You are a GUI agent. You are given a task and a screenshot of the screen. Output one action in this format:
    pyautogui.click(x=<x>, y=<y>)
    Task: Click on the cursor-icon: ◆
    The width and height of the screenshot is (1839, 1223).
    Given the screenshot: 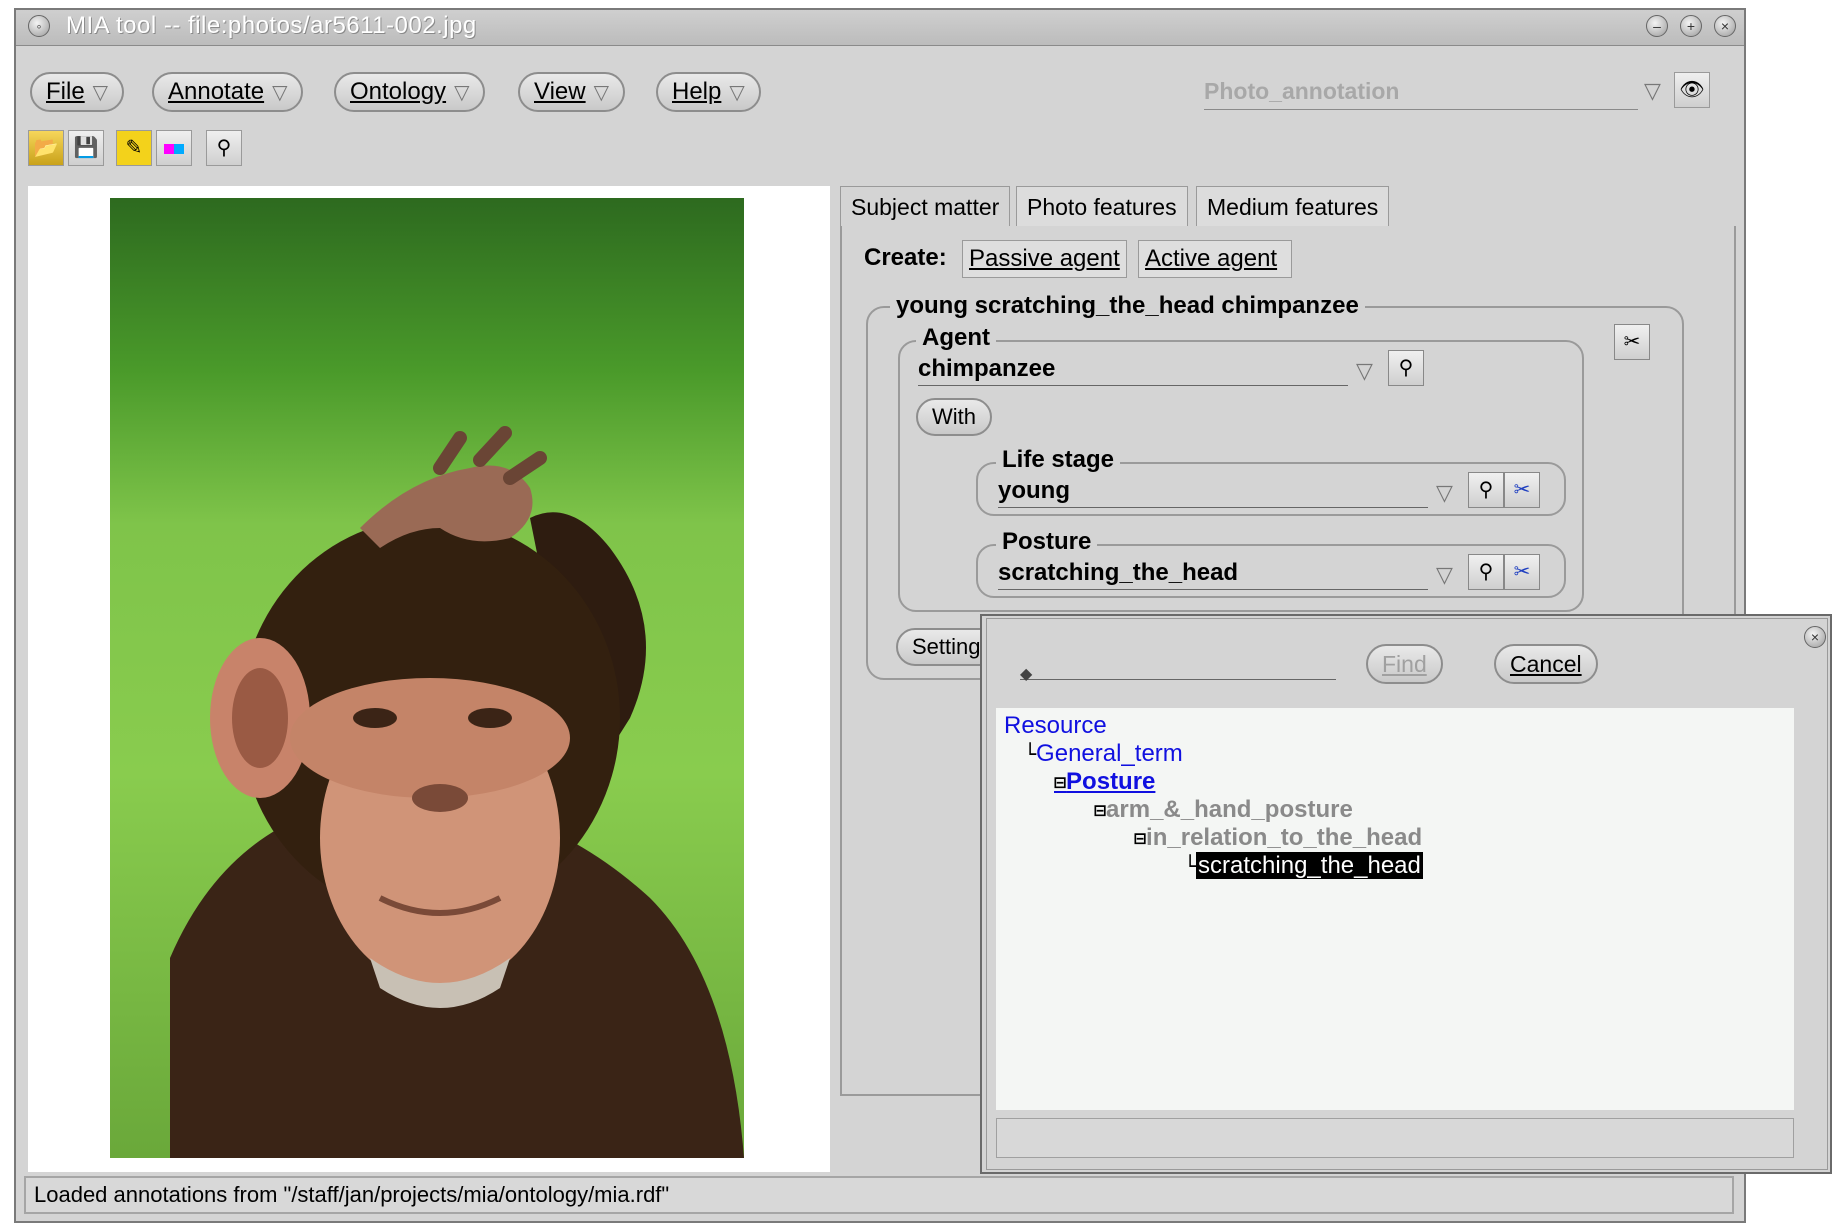 What is the action you would take?
    pyautogui.click(x=1026, y=674)
    